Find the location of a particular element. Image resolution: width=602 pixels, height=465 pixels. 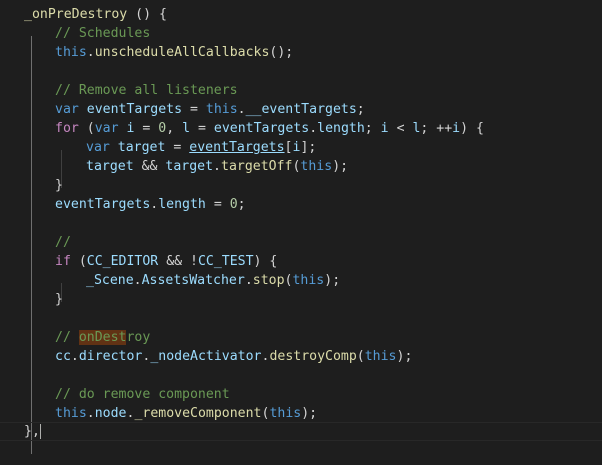

code-line: this.node._removeComponent(this); is located at coordinates (170, 413).